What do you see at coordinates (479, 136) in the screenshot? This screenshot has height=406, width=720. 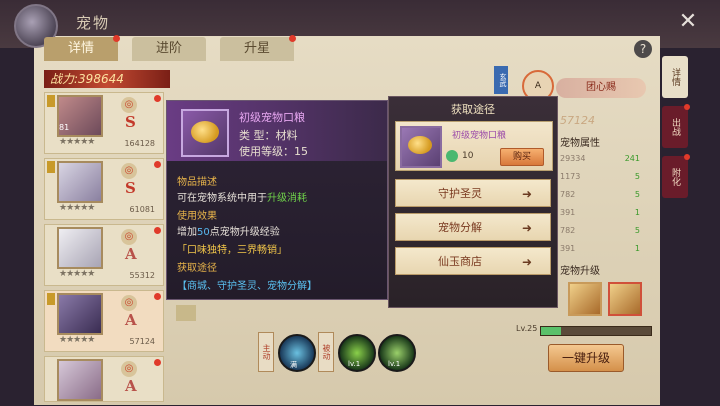 I see `acquire-item-name: 初级宠物口粮` at bounding box center [479, 136].